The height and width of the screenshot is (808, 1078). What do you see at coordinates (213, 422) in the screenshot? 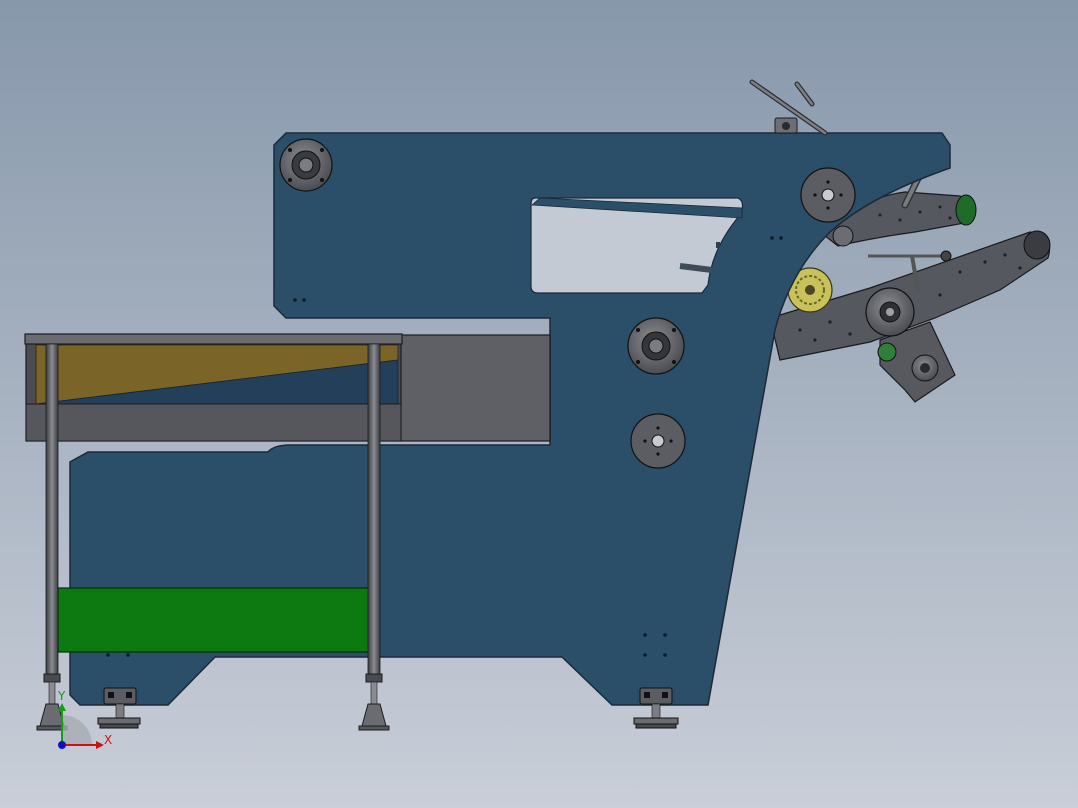
I see `tray-bottom-band` at bounding box center [213, 422].